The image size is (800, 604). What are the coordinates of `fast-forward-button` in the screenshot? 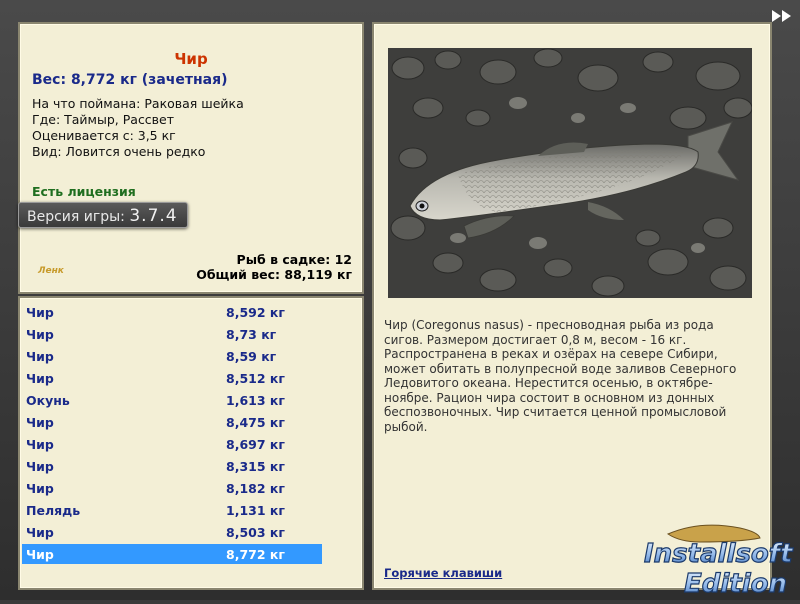 It's located at (782, 16).